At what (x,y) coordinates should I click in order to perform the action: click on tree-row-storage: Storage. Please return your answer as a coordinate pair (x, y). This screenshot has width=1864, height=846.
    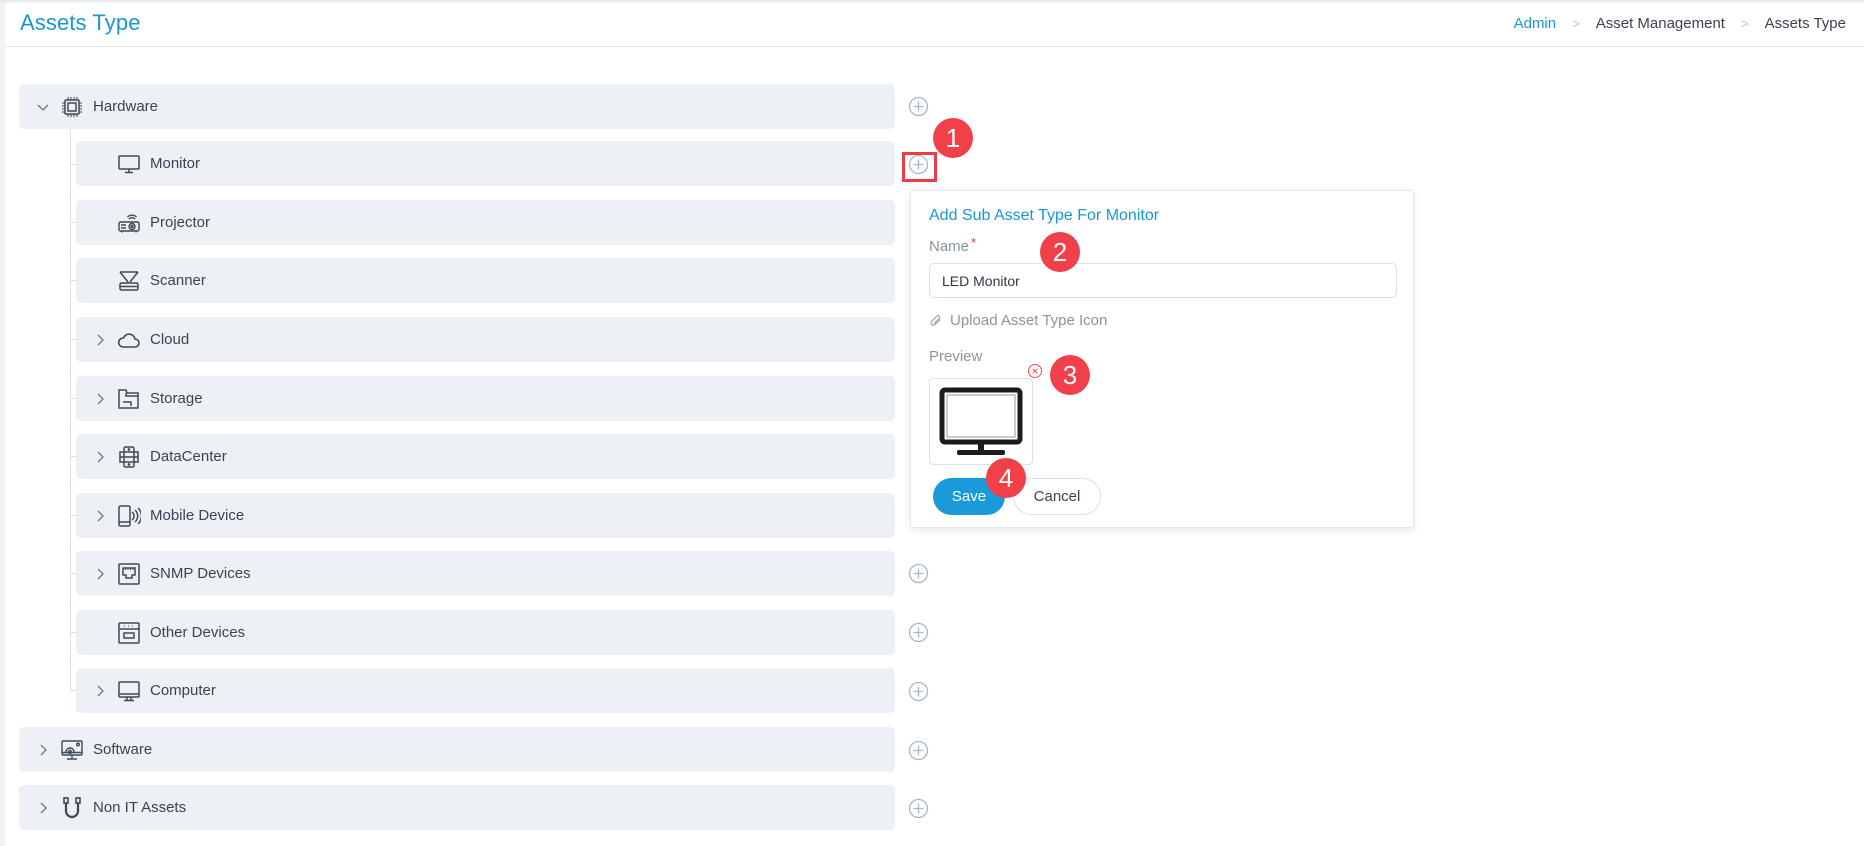
    Looking at the image, I should click on (485, 398).